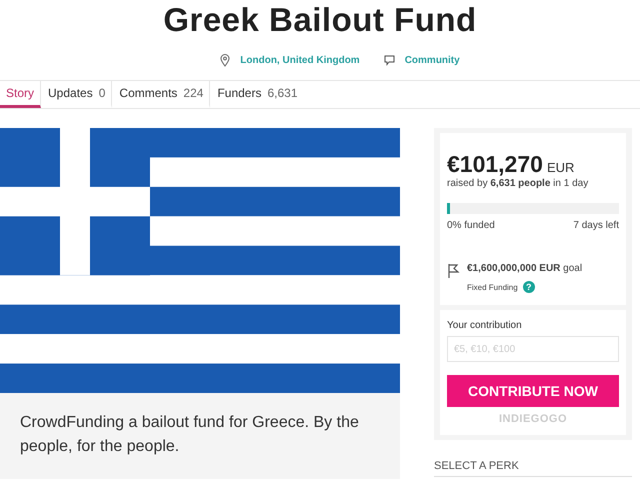 This screenshot has width=640, height=488. I want to click on backers-summary: raised by 6,631 people in 1 day, so click(518, 183).